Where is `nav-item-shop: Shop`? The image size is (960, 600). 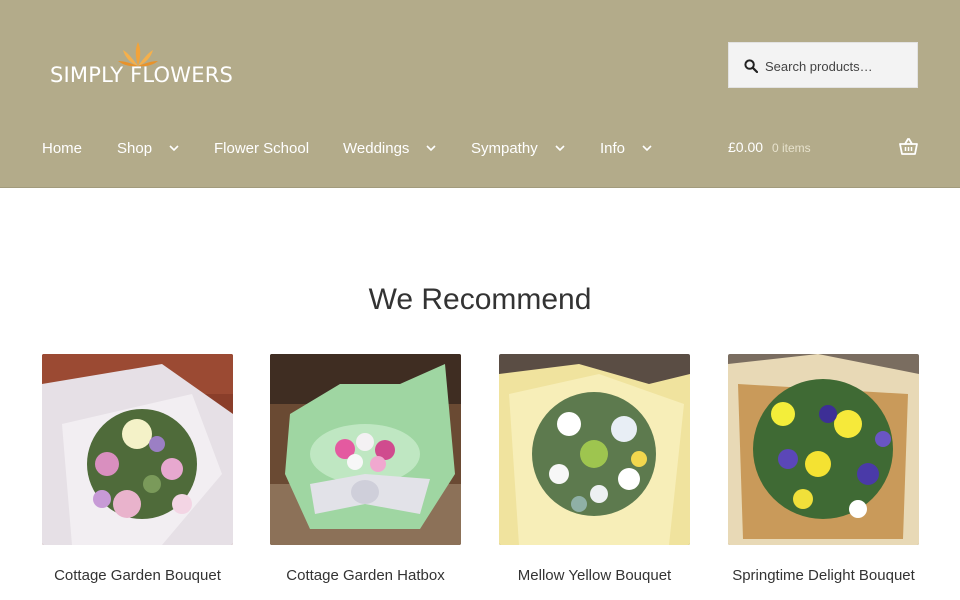
nav-item-shop: Shop is located at coordinates (148, 148).